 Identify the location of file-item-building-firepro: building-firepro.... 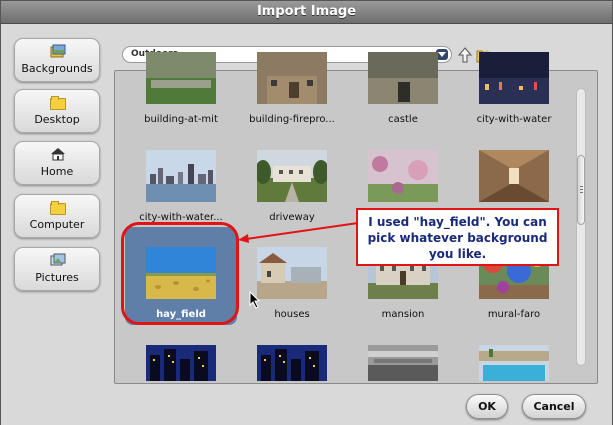
(292, 96).